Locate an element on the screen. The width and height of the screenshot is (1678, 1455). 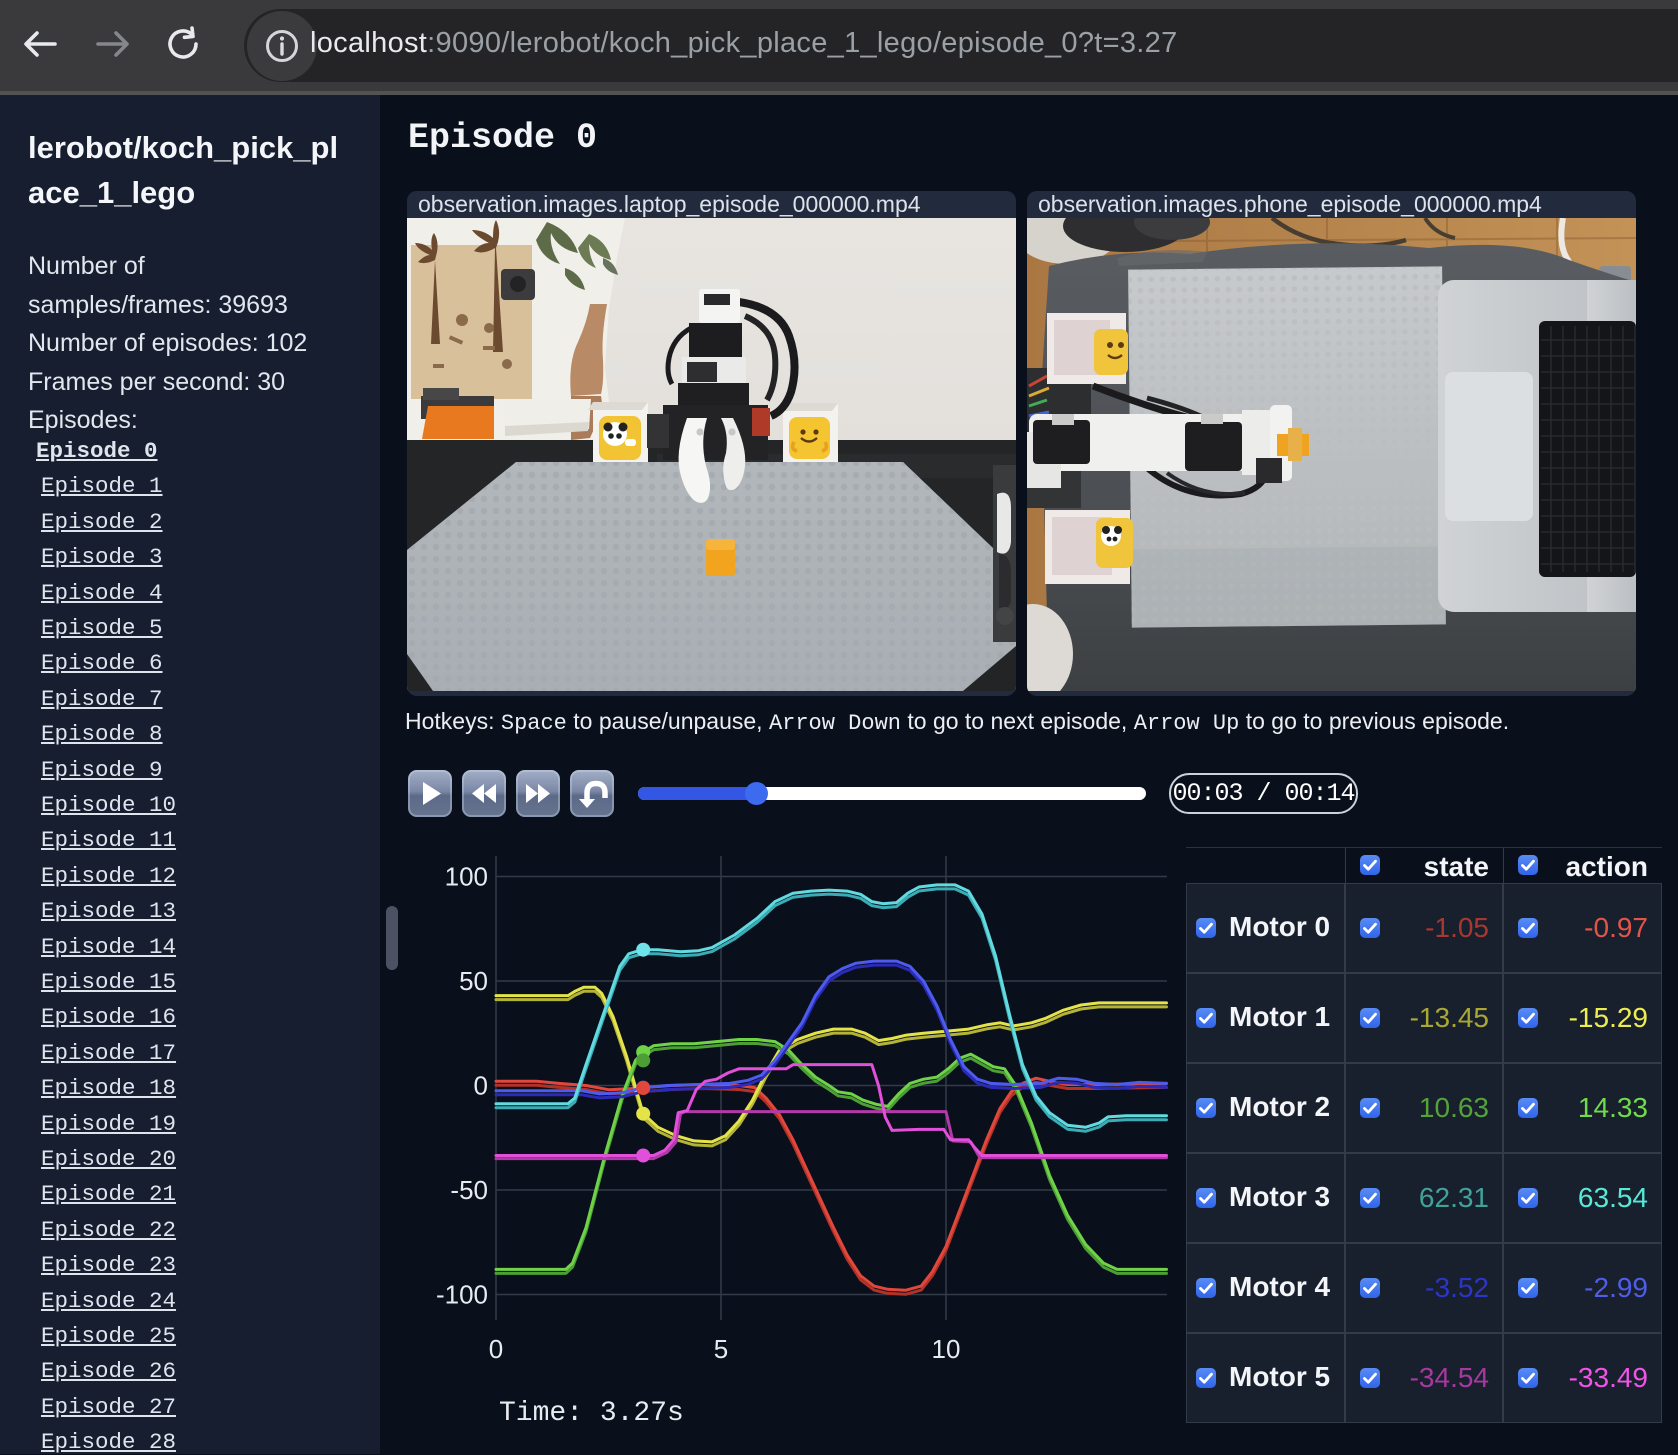
svg-text: 100 is located at coordinates (466, 877).